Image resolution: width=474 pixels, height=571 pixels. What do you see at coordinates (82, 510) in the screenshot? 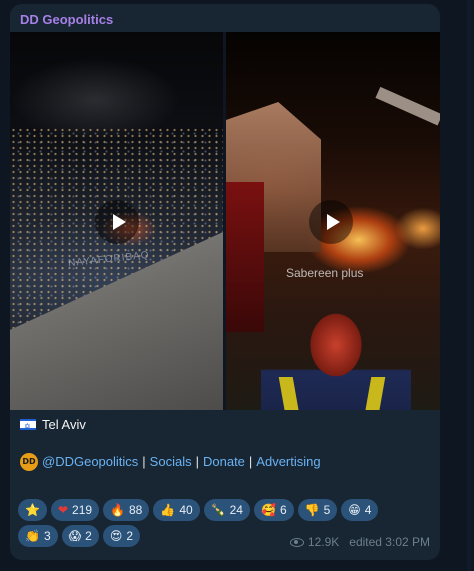
I see `reaction-count: 219` at bounding box center [82, 510].